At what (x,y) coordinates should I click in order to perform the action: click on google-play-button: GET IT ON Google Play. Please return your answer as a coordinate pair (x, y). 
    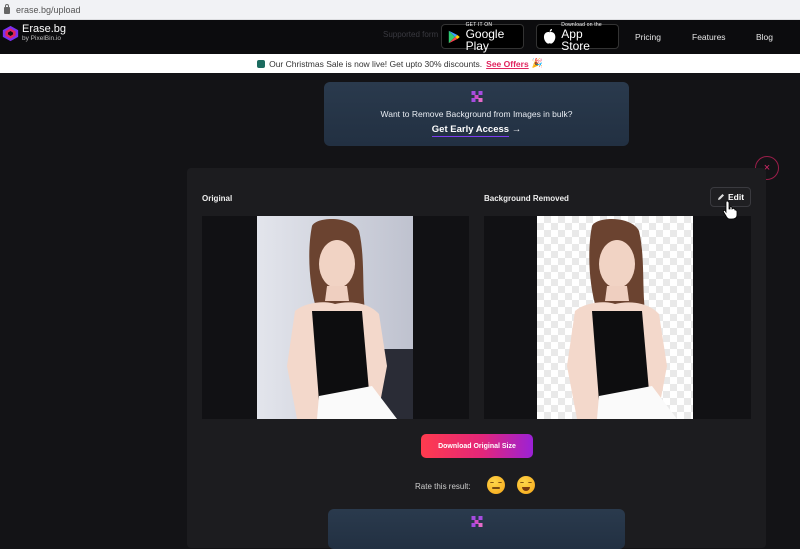
    Looking at the image, I should click on (482, 37).